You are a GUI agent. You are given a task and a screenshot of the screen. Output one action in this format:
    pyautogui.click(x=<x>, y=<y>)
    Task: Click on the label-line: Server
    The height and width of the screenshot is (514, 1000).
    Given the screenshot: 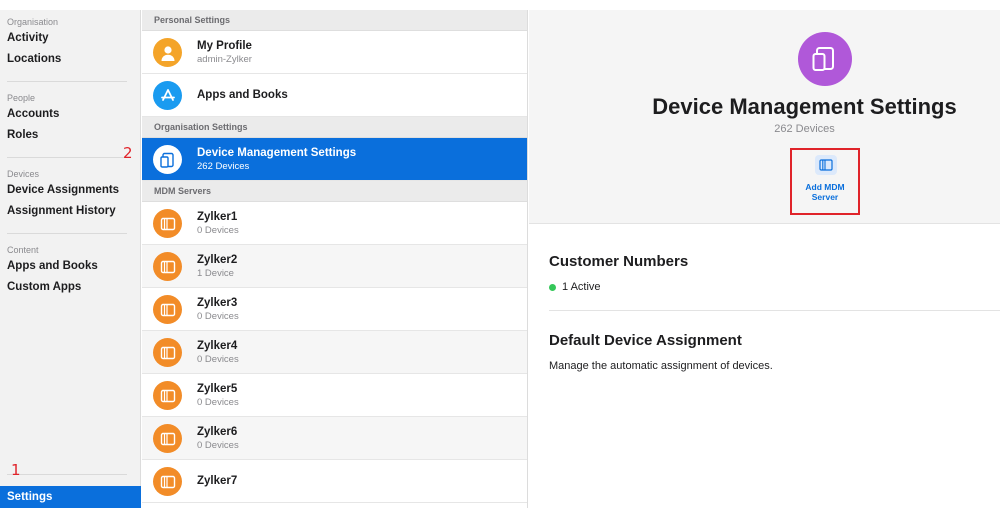 What is the action you would take?
    pyautogui.click(x=825, y=197)
    